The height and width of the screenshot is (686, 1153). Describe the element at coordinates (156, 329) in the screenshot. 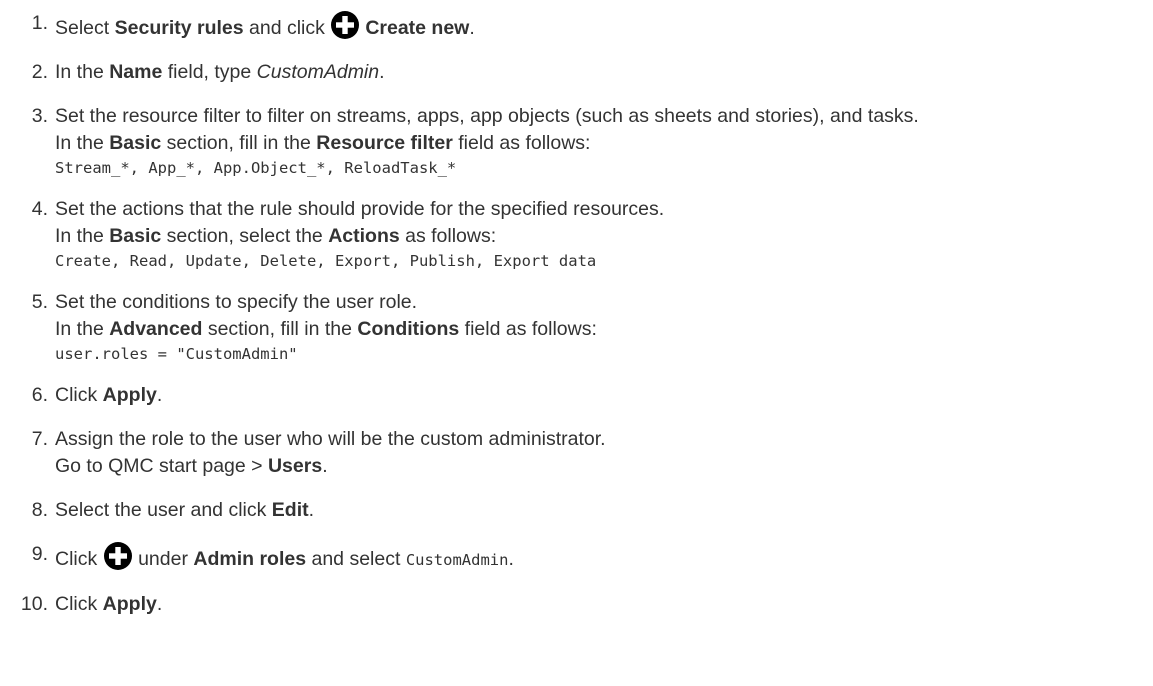

I see `ui-term: Advanced` at that location.